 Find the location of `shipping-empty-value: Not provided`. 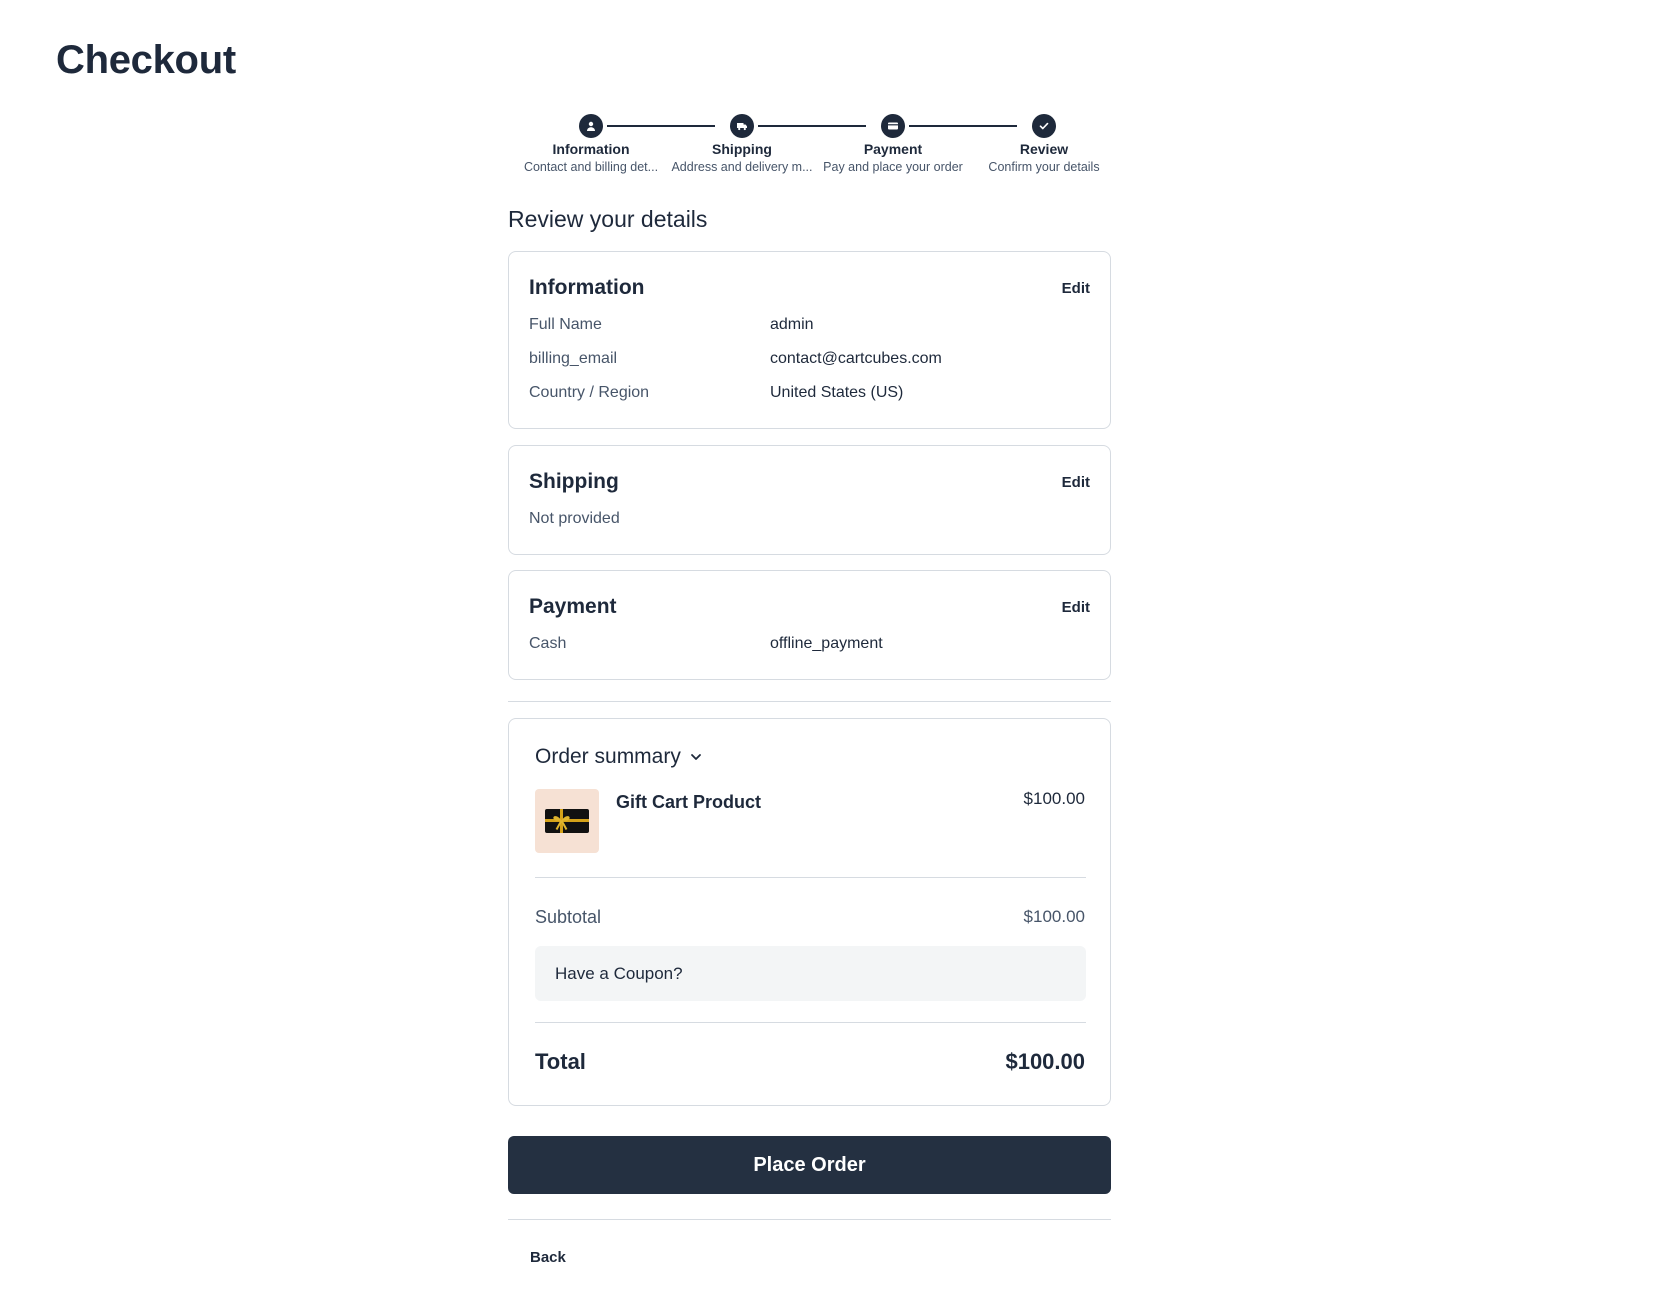

shipping-empty-value: Not provided is located at coordinates (574, 518).